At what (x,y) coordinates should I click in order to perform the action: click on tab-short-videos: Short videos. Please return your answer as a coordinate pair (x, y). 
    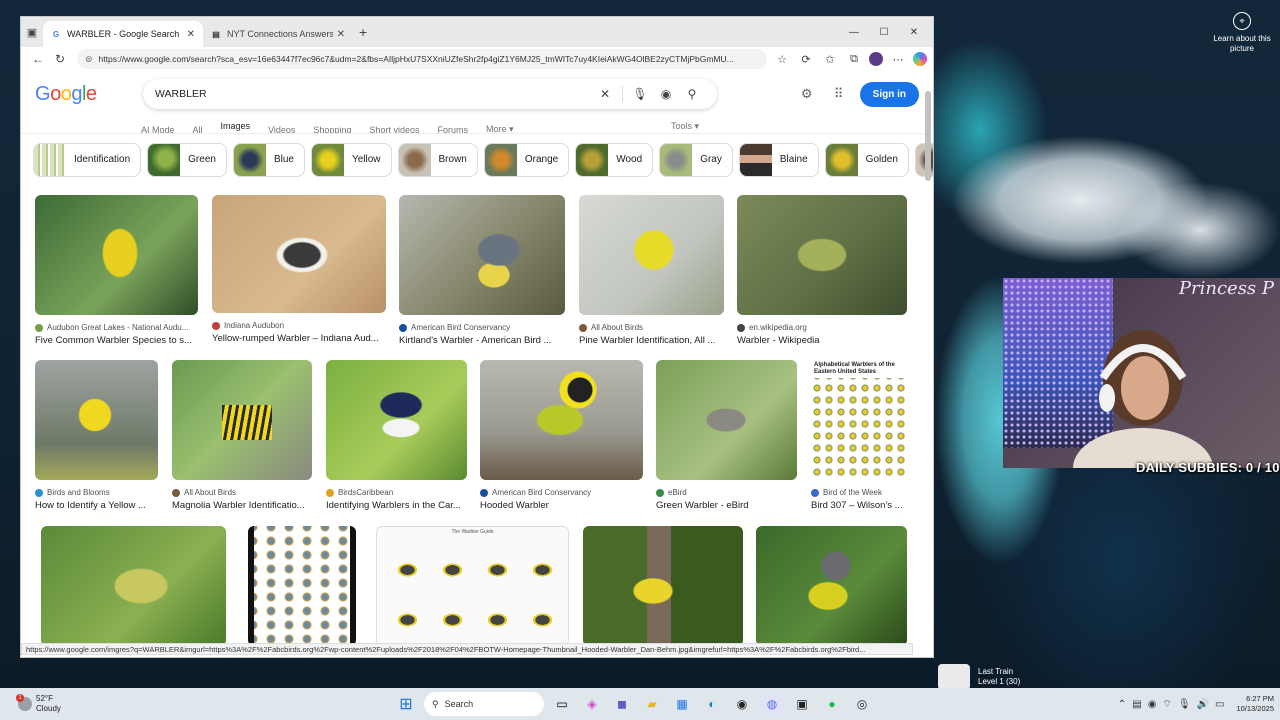
    Looking at the image, I should click on (394, 129).